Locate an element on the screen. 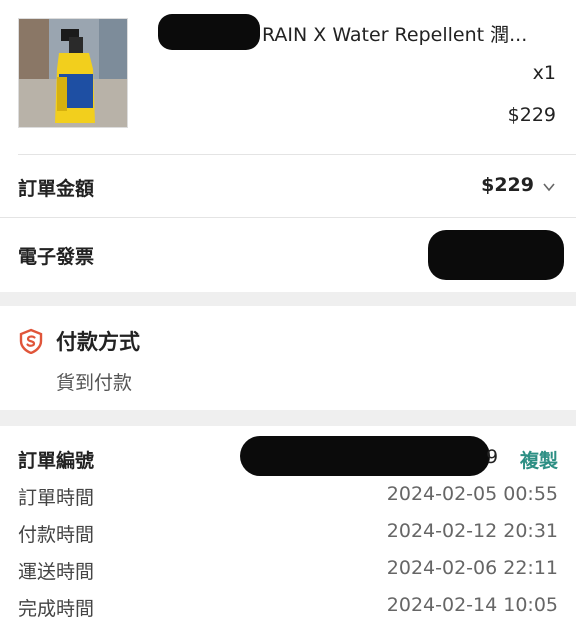 The width and height of the screenshot is (576, 640). product-image is located at coordinates (73, 73).